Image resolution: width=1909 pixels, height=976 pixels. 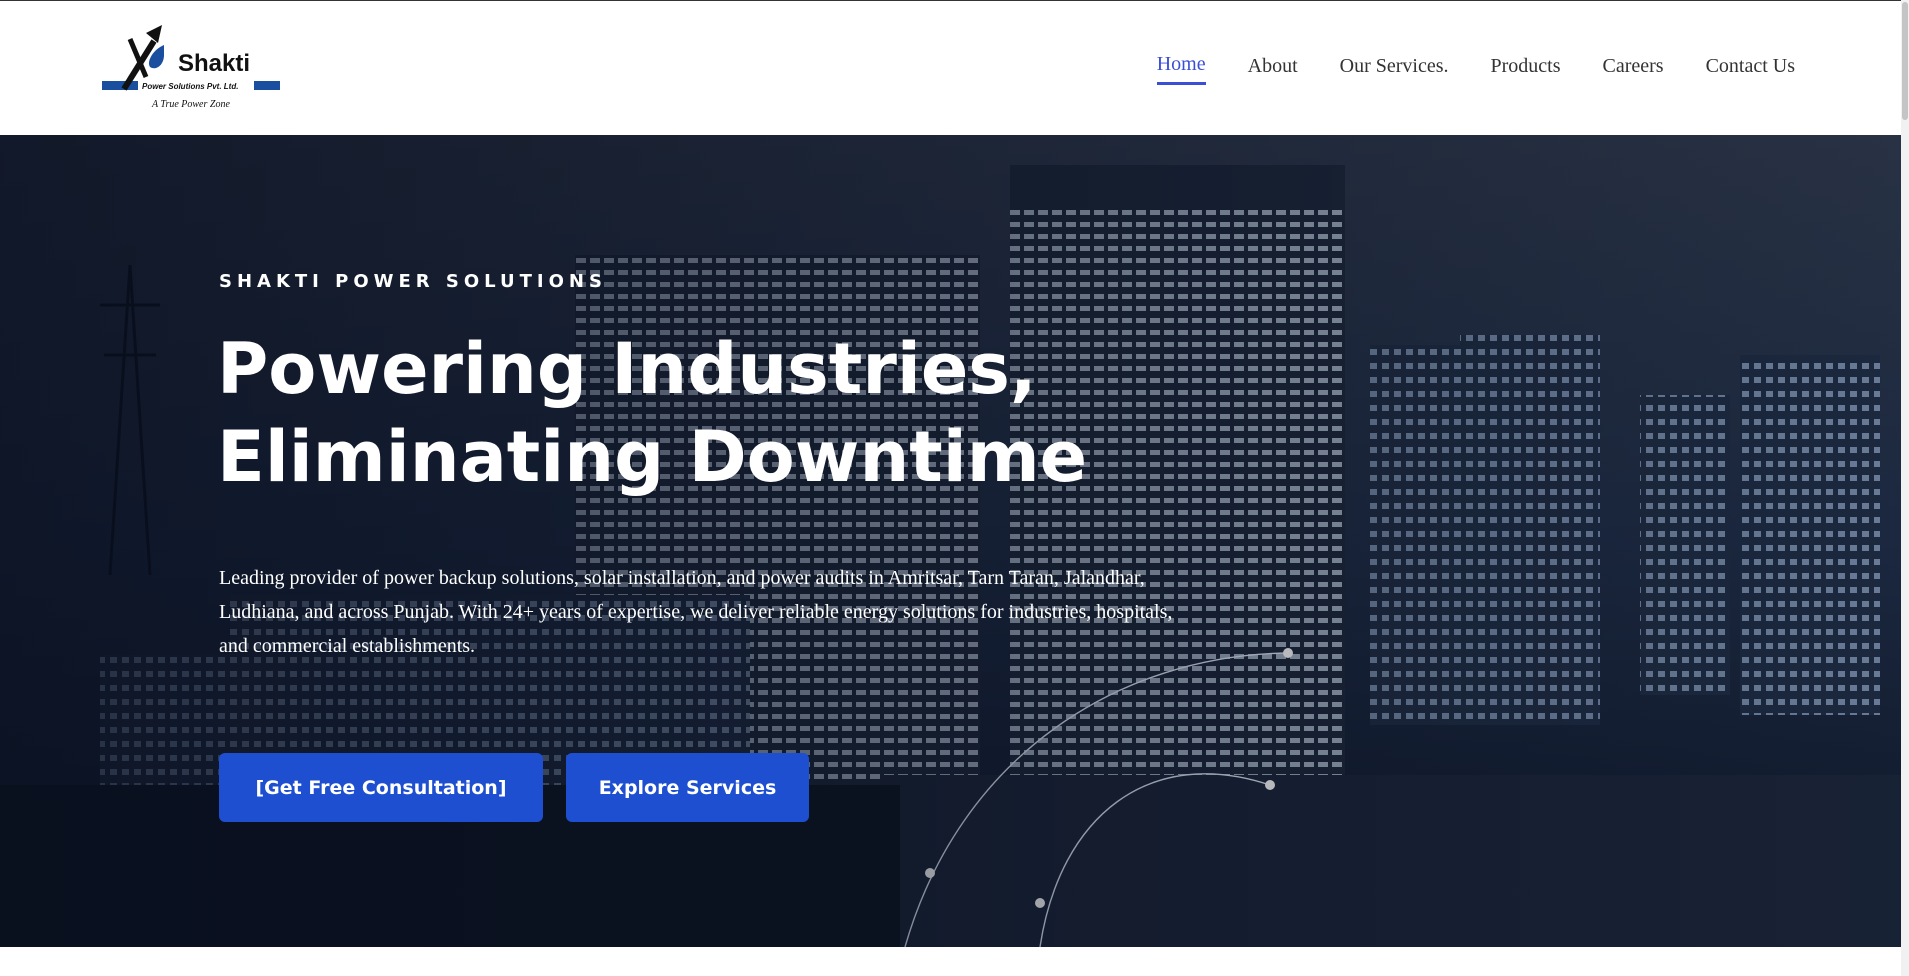 What do you see at coordinates (381, 787) in the screenshot?
I see `get-free-consultation-button: [Get Free Consultation]` at bounding box center [381, 787].